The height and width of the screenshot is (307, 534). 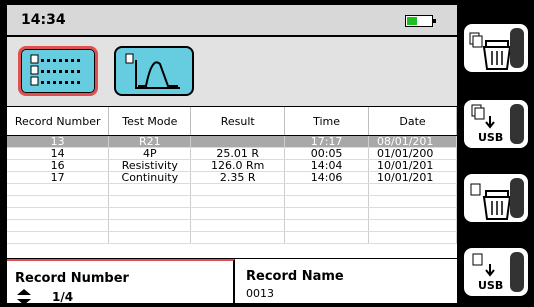 I want to click on cell-time: 17:17, so click(x=327, y=141).